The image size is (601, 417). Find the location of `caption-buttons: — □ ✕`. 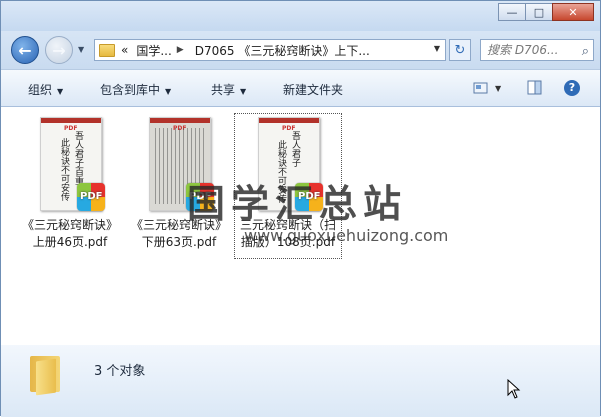

caption-buttons: — □ ✕ is located at coordinates (546, 12).